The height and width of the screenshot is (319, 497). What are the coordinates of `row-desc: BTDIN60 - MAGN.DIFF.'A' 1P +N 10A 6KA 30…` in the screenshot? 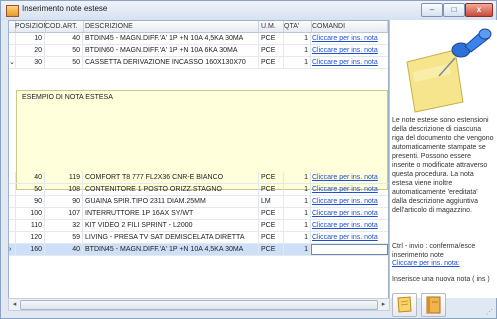 It's located at (171, 50).